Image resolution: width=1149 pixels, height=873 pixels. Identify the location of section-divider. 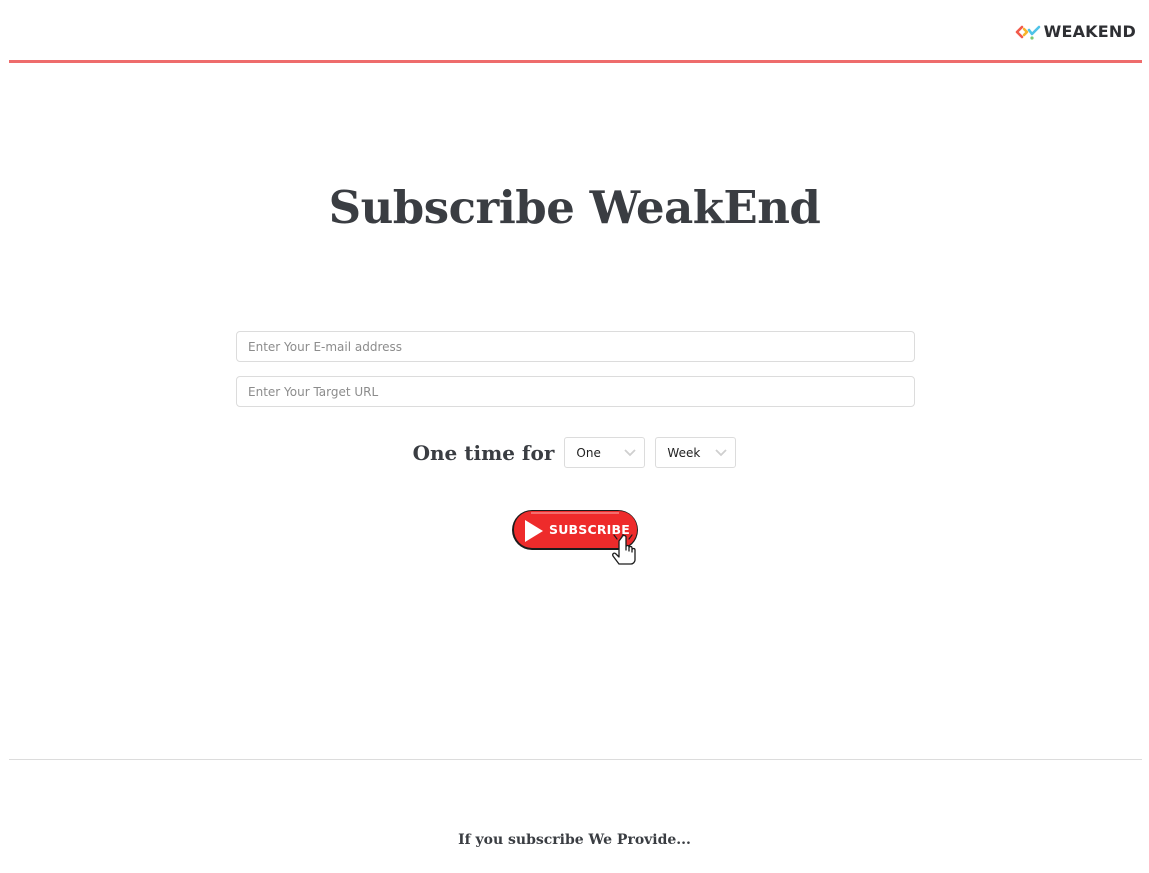
(575, 759).